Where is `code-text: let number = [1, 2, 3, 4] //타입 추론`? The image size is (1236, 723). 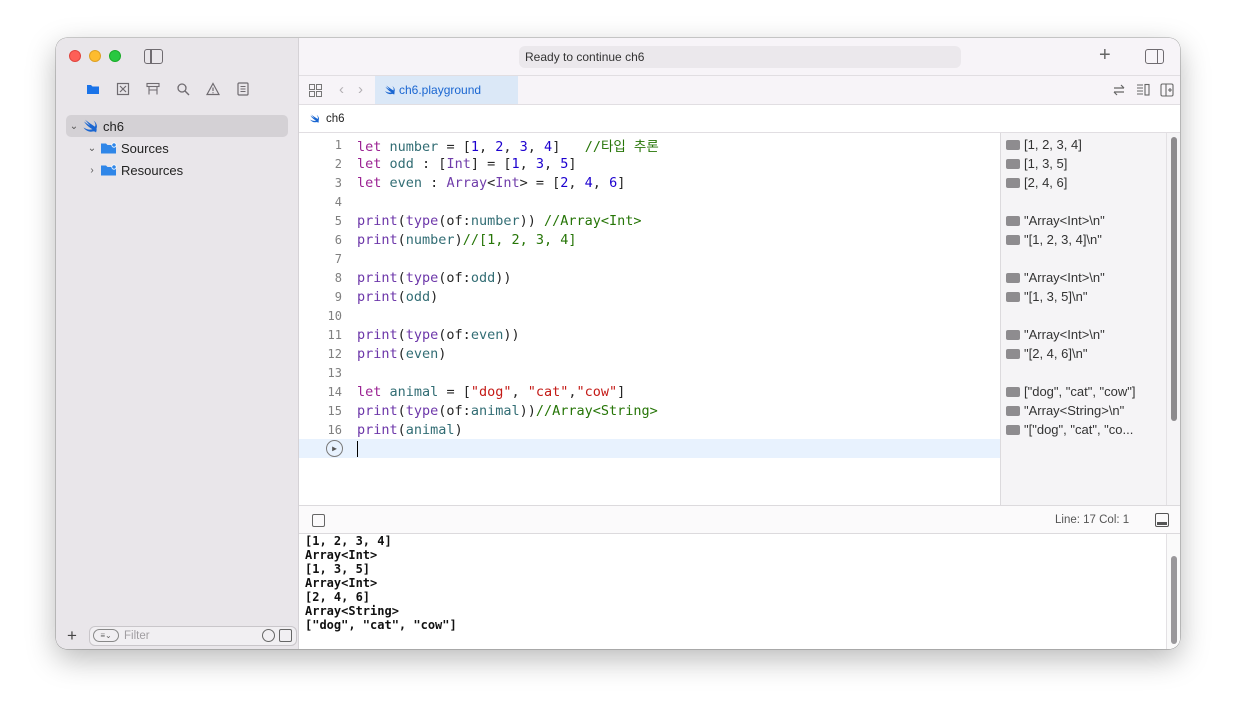 code-text: let number = [1, 2, 3, 4] //타입 추론 is located at coordinates (508, 145).